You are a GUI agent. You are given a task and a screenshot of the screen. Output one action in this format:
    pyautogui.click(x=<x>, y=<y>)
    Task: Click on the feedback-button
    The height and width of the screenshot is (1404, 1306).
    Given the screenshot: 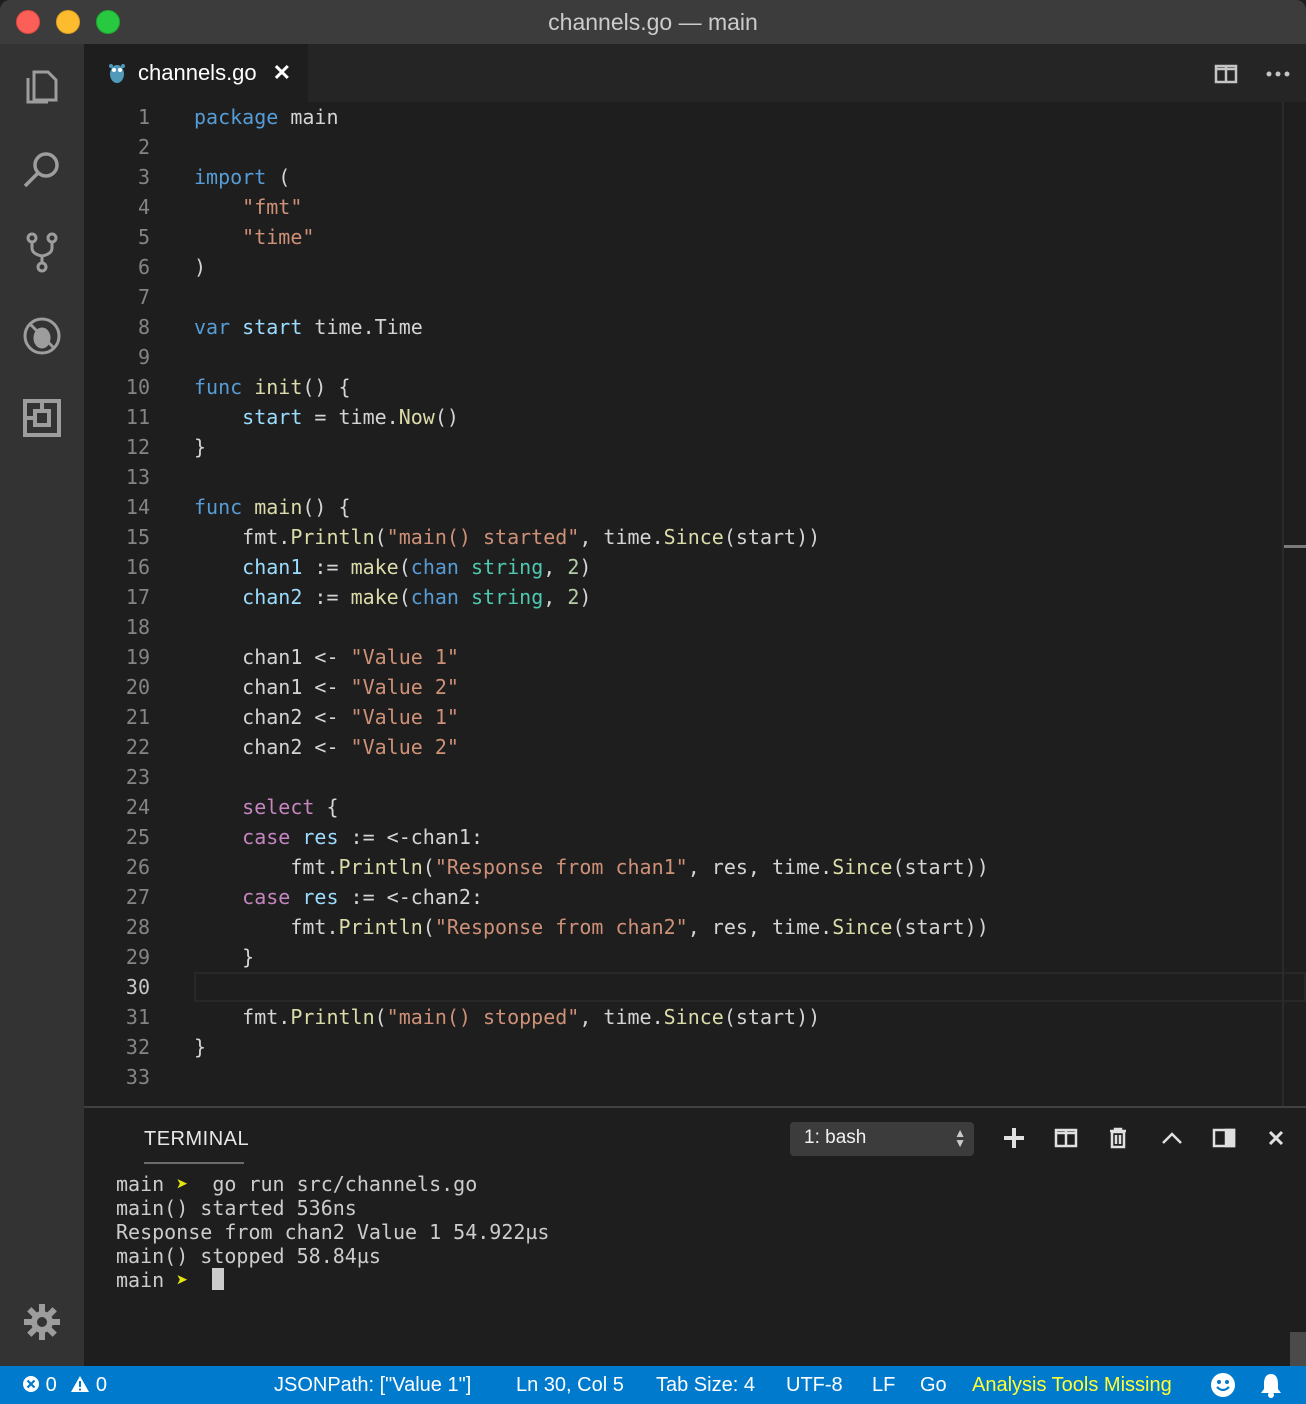 What is the action you would take?
    pyautogui.click(x=1223, y=1388)
    